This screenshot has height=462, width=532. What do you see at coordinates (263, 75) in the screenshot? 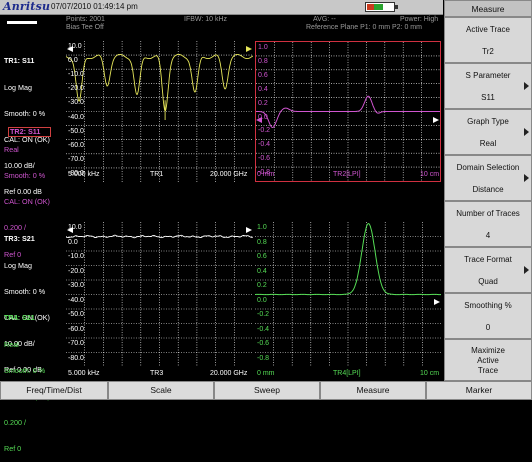
I see `y-tick-label: 0.6` at bounding box center [263, 75].